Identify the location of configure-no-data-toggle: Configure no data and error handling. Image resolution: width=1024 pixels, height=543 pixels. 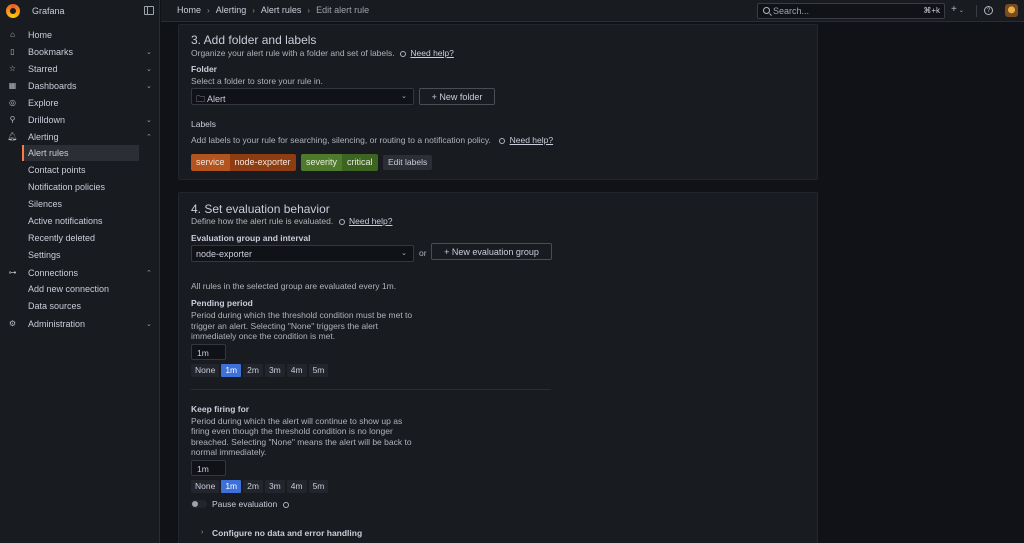
(287, 533).